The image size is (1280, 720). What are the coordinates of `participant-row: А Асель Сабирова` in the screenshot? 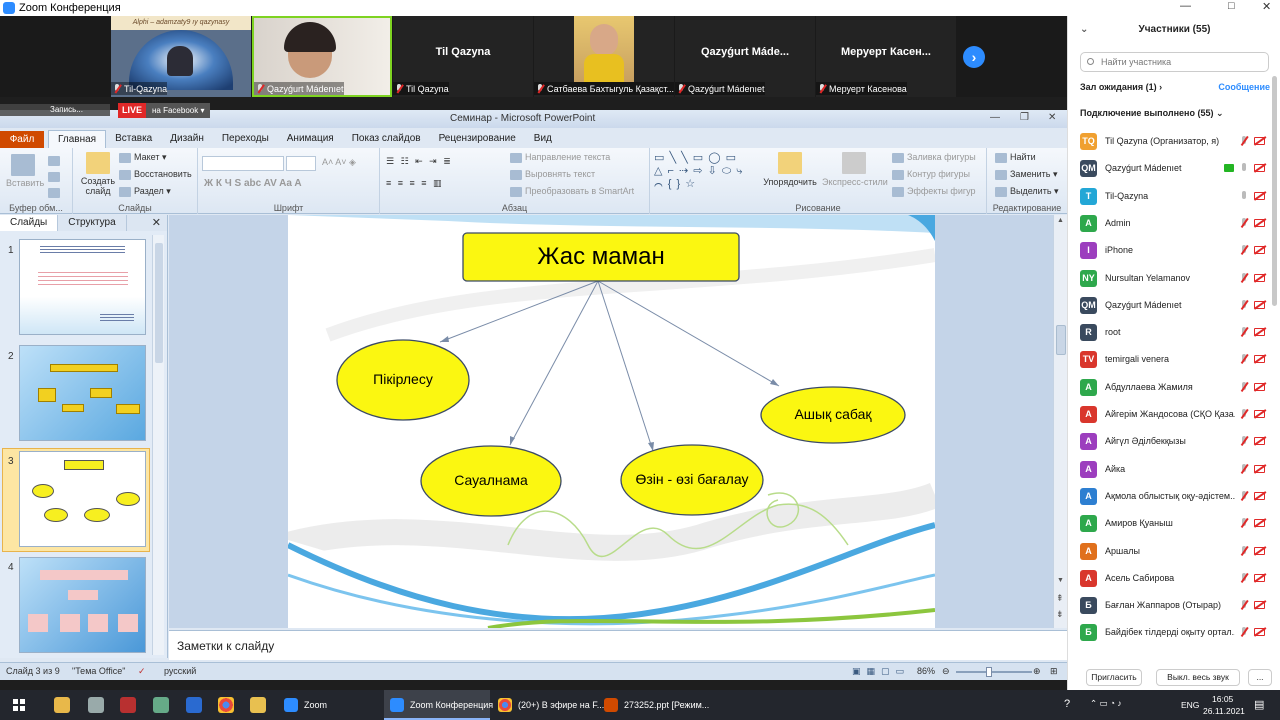 It's located at (1170, 578).